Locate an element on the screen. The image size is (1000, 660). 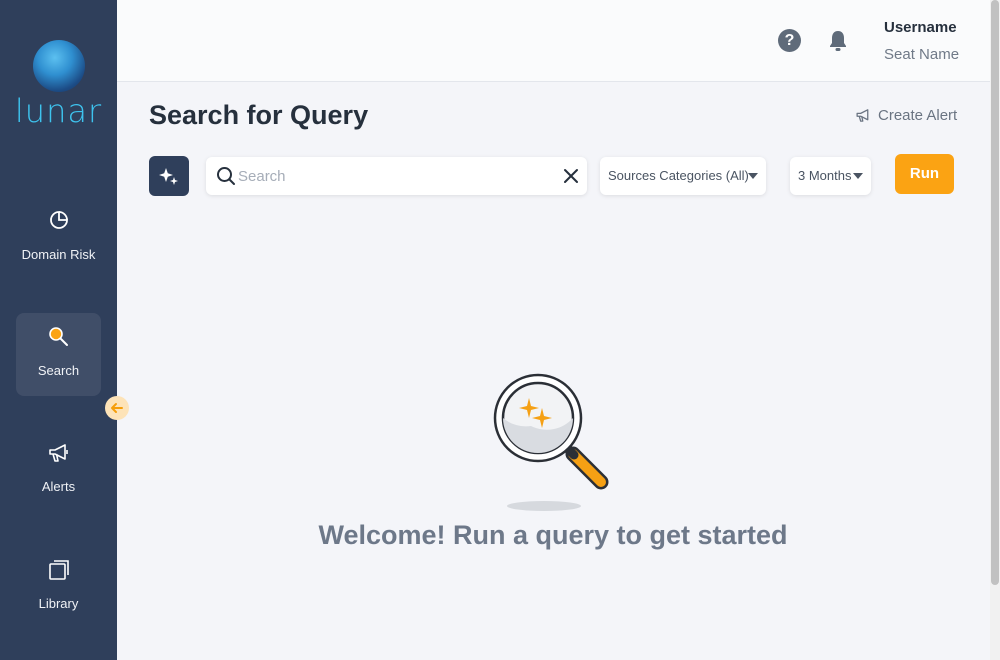
sidebar-item-label: Library is located at coordinates (58, 603).